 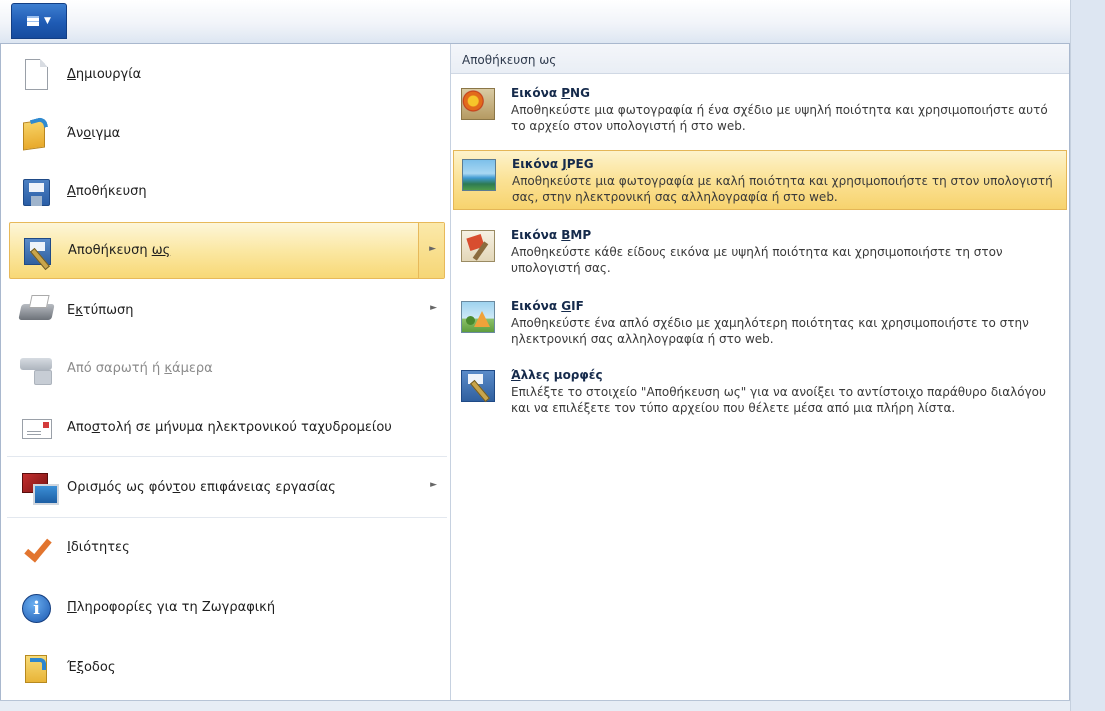 What do you see at coordinates (33, 21) in the screenshot?
I see `document-icon` at bounding box center [33, 21].